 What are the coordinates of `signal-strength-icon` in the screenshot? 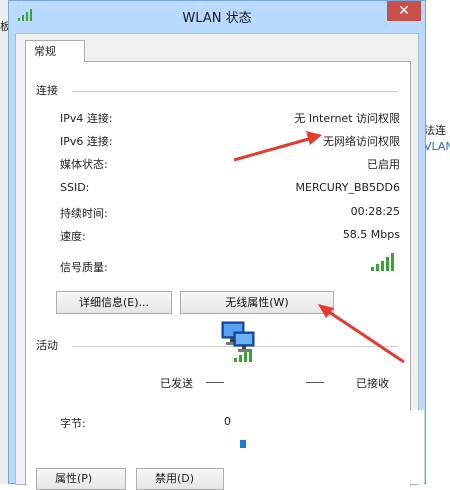 It's located at (382, 262).